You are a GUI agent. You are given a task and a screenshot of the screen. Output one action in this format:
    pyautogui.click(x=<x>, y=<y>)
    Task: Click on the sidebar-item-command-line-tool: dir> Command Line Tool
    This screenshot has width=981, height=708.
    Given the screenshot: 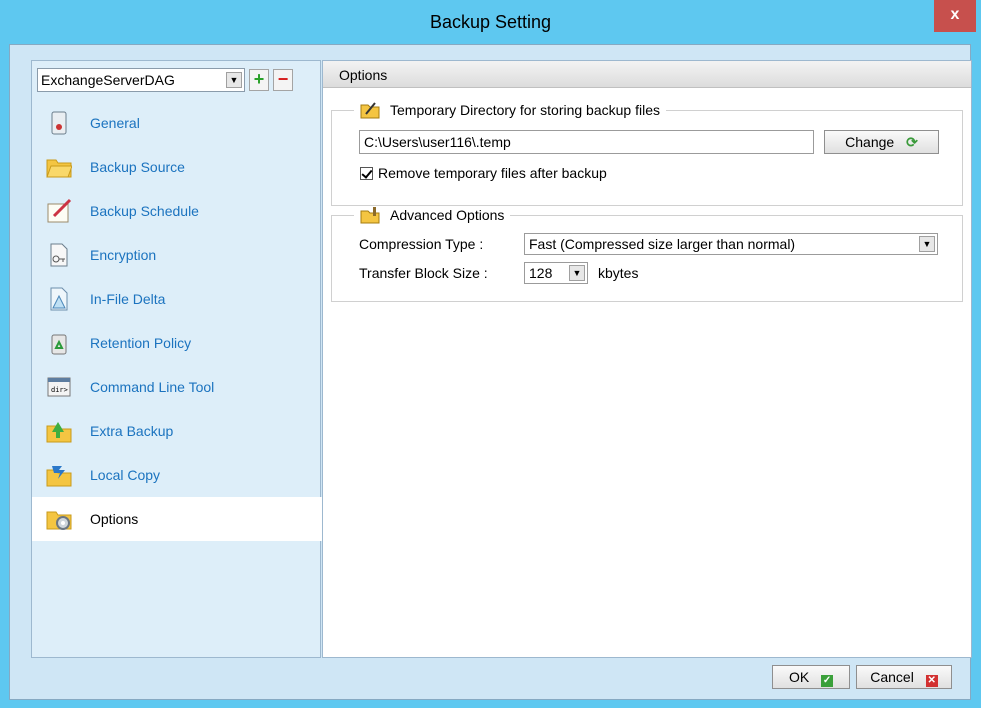 What is the action you would take?
    pyautogui.click(x=176, y=387)
    